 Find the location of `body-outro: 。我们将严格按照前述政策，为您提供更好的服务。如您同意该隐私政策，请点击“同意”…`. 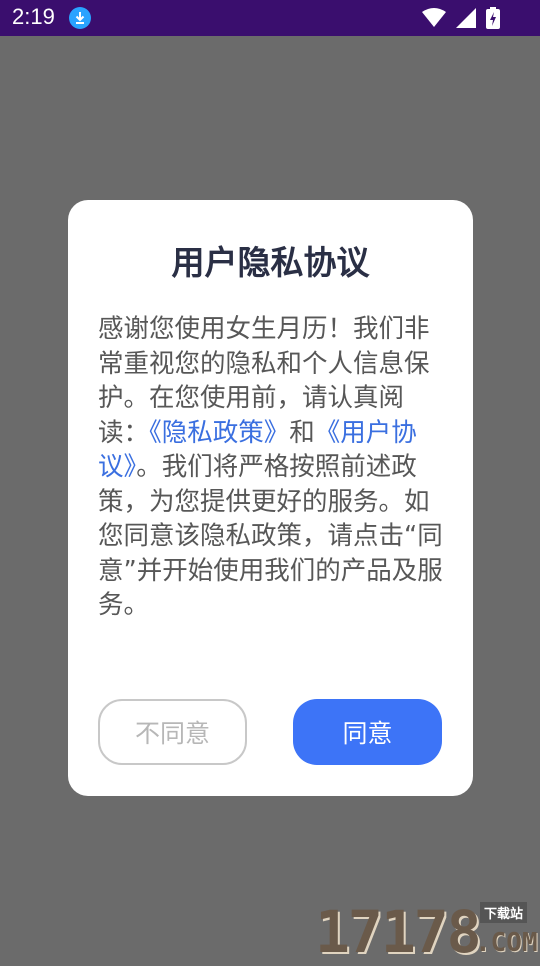

body-outro: 。我们将严格按照前述政策，为您提供更好的服务。如您同意该隐私政策，请点击“同意”… is located at coordinates (270, 536).